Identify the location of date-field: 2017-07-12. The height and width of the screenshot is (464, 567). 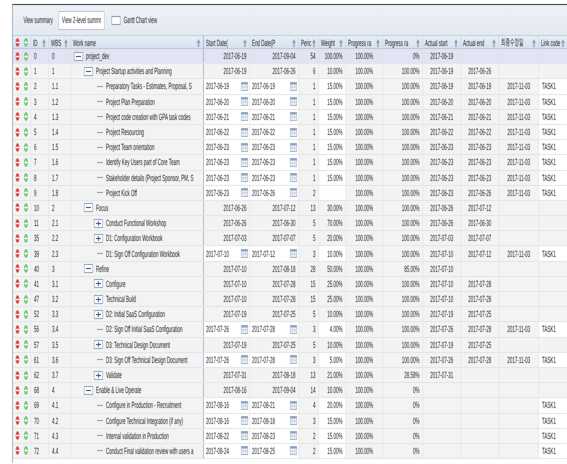
(273, 253).